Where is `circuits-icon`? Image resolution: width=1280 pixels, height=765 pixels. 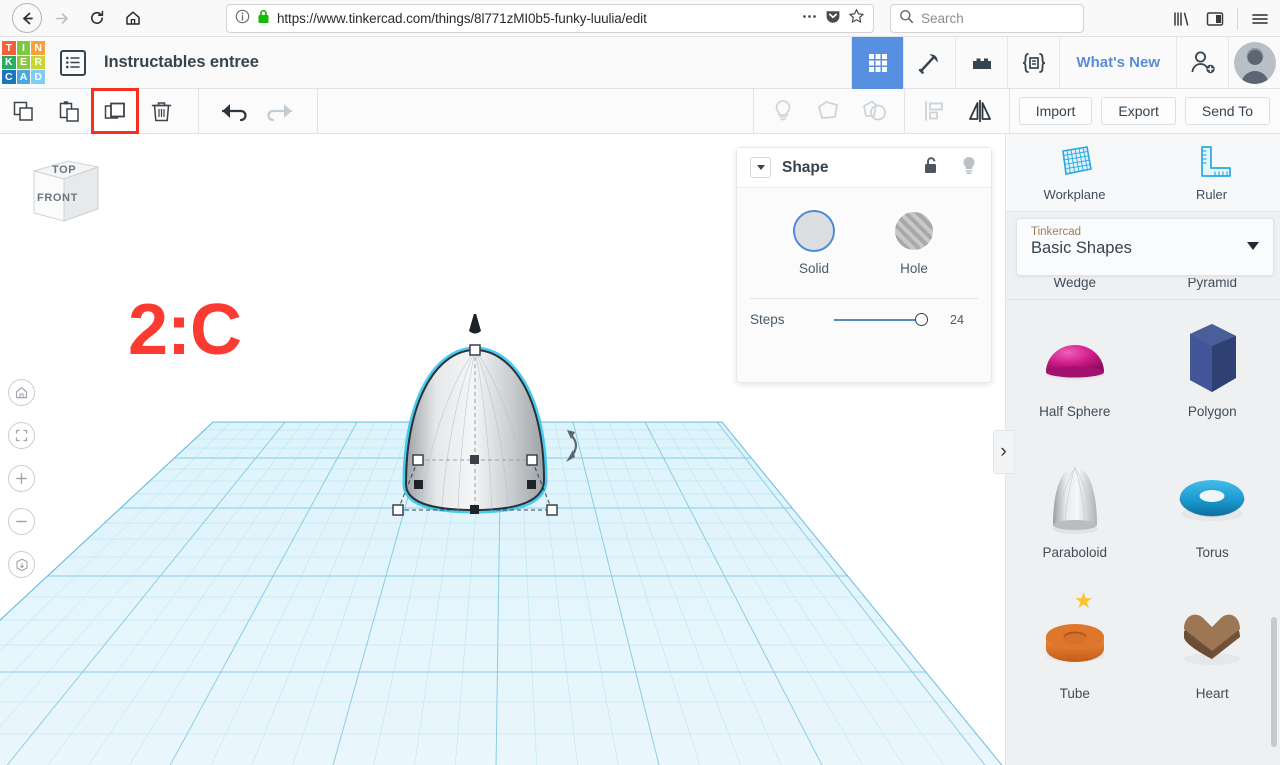
circuits-icon is located at coordinates (929, 62).